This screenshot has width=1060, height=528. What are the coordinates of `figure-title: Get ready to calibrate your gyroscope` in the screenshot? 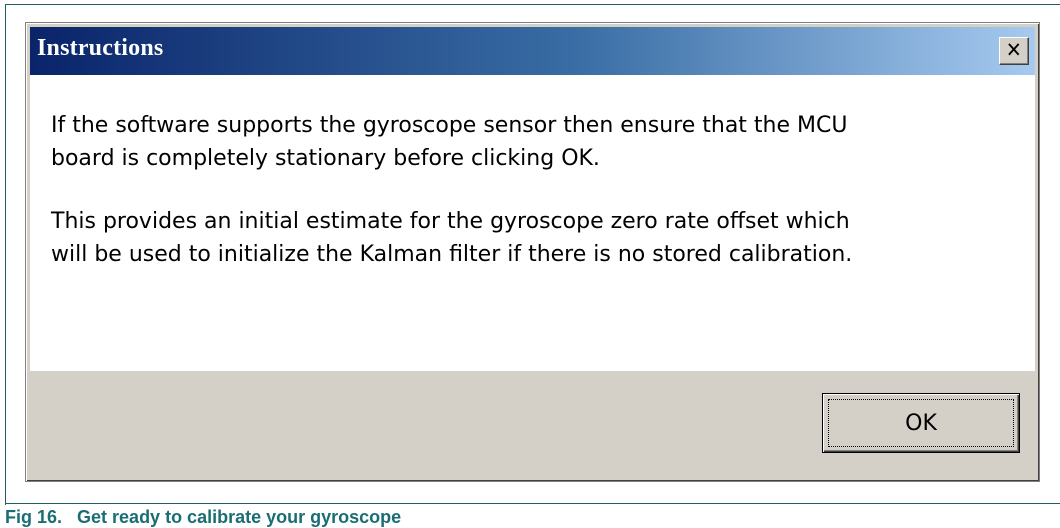 It's located at (239, 517).